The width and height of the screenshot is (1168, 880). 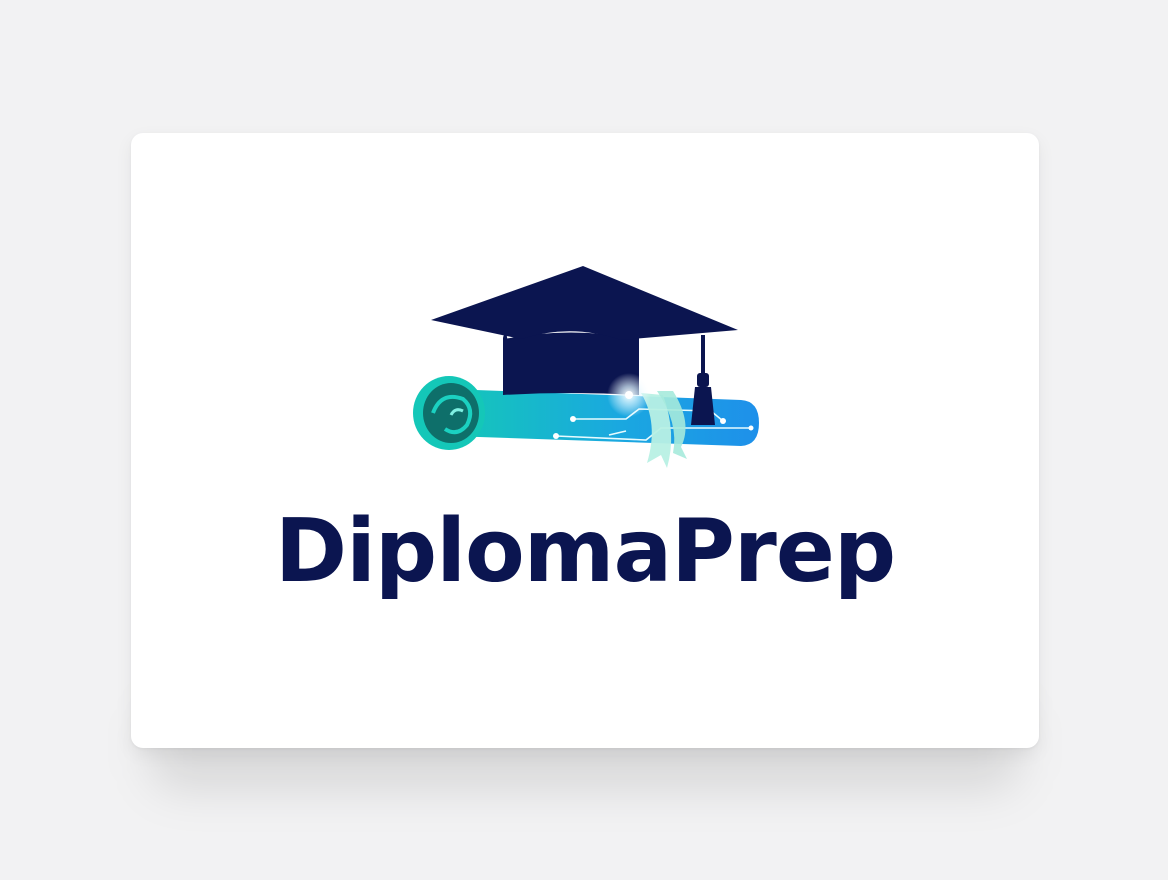 What do you see at coordinates (703, 406) in the screenshot?
I see `tassel` at bounding box center [703, 406].